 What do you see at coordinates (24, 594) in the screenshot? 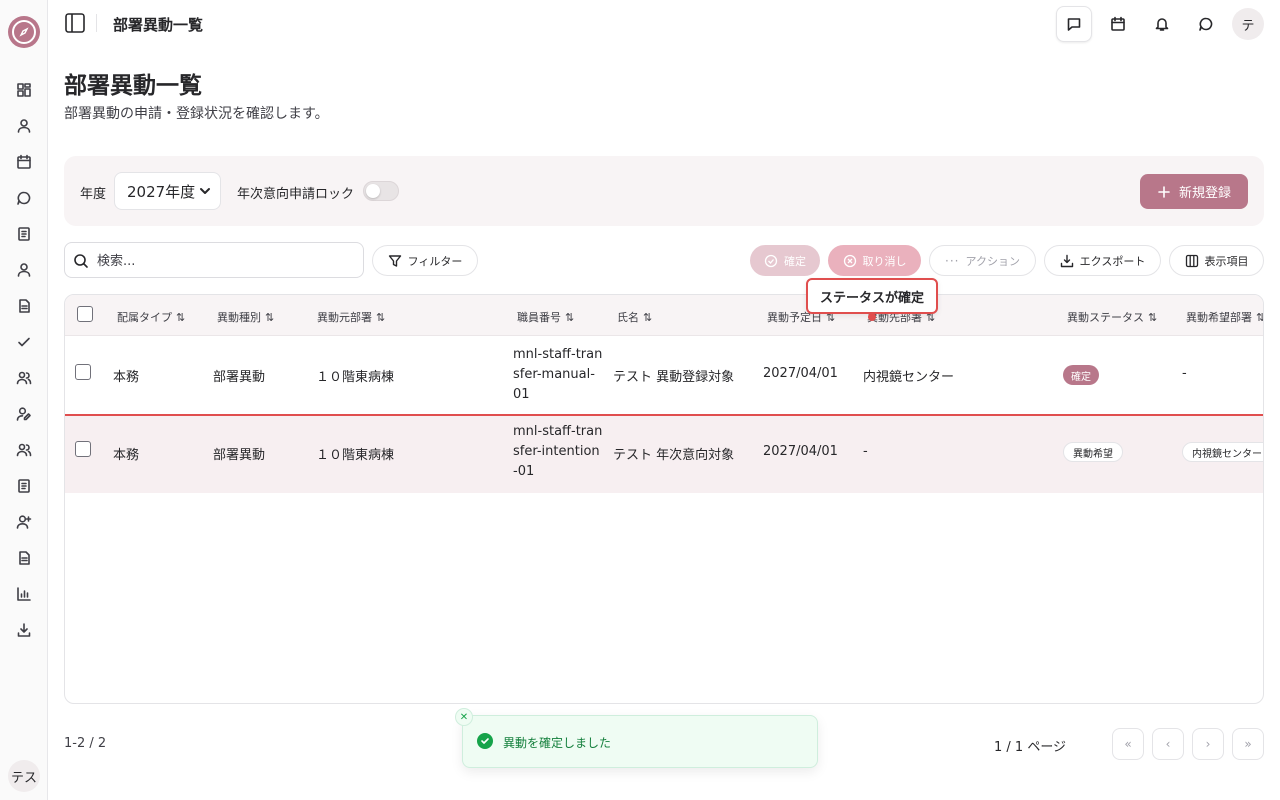
I see `bar-chart-icon` at bounding box center [24, 594].